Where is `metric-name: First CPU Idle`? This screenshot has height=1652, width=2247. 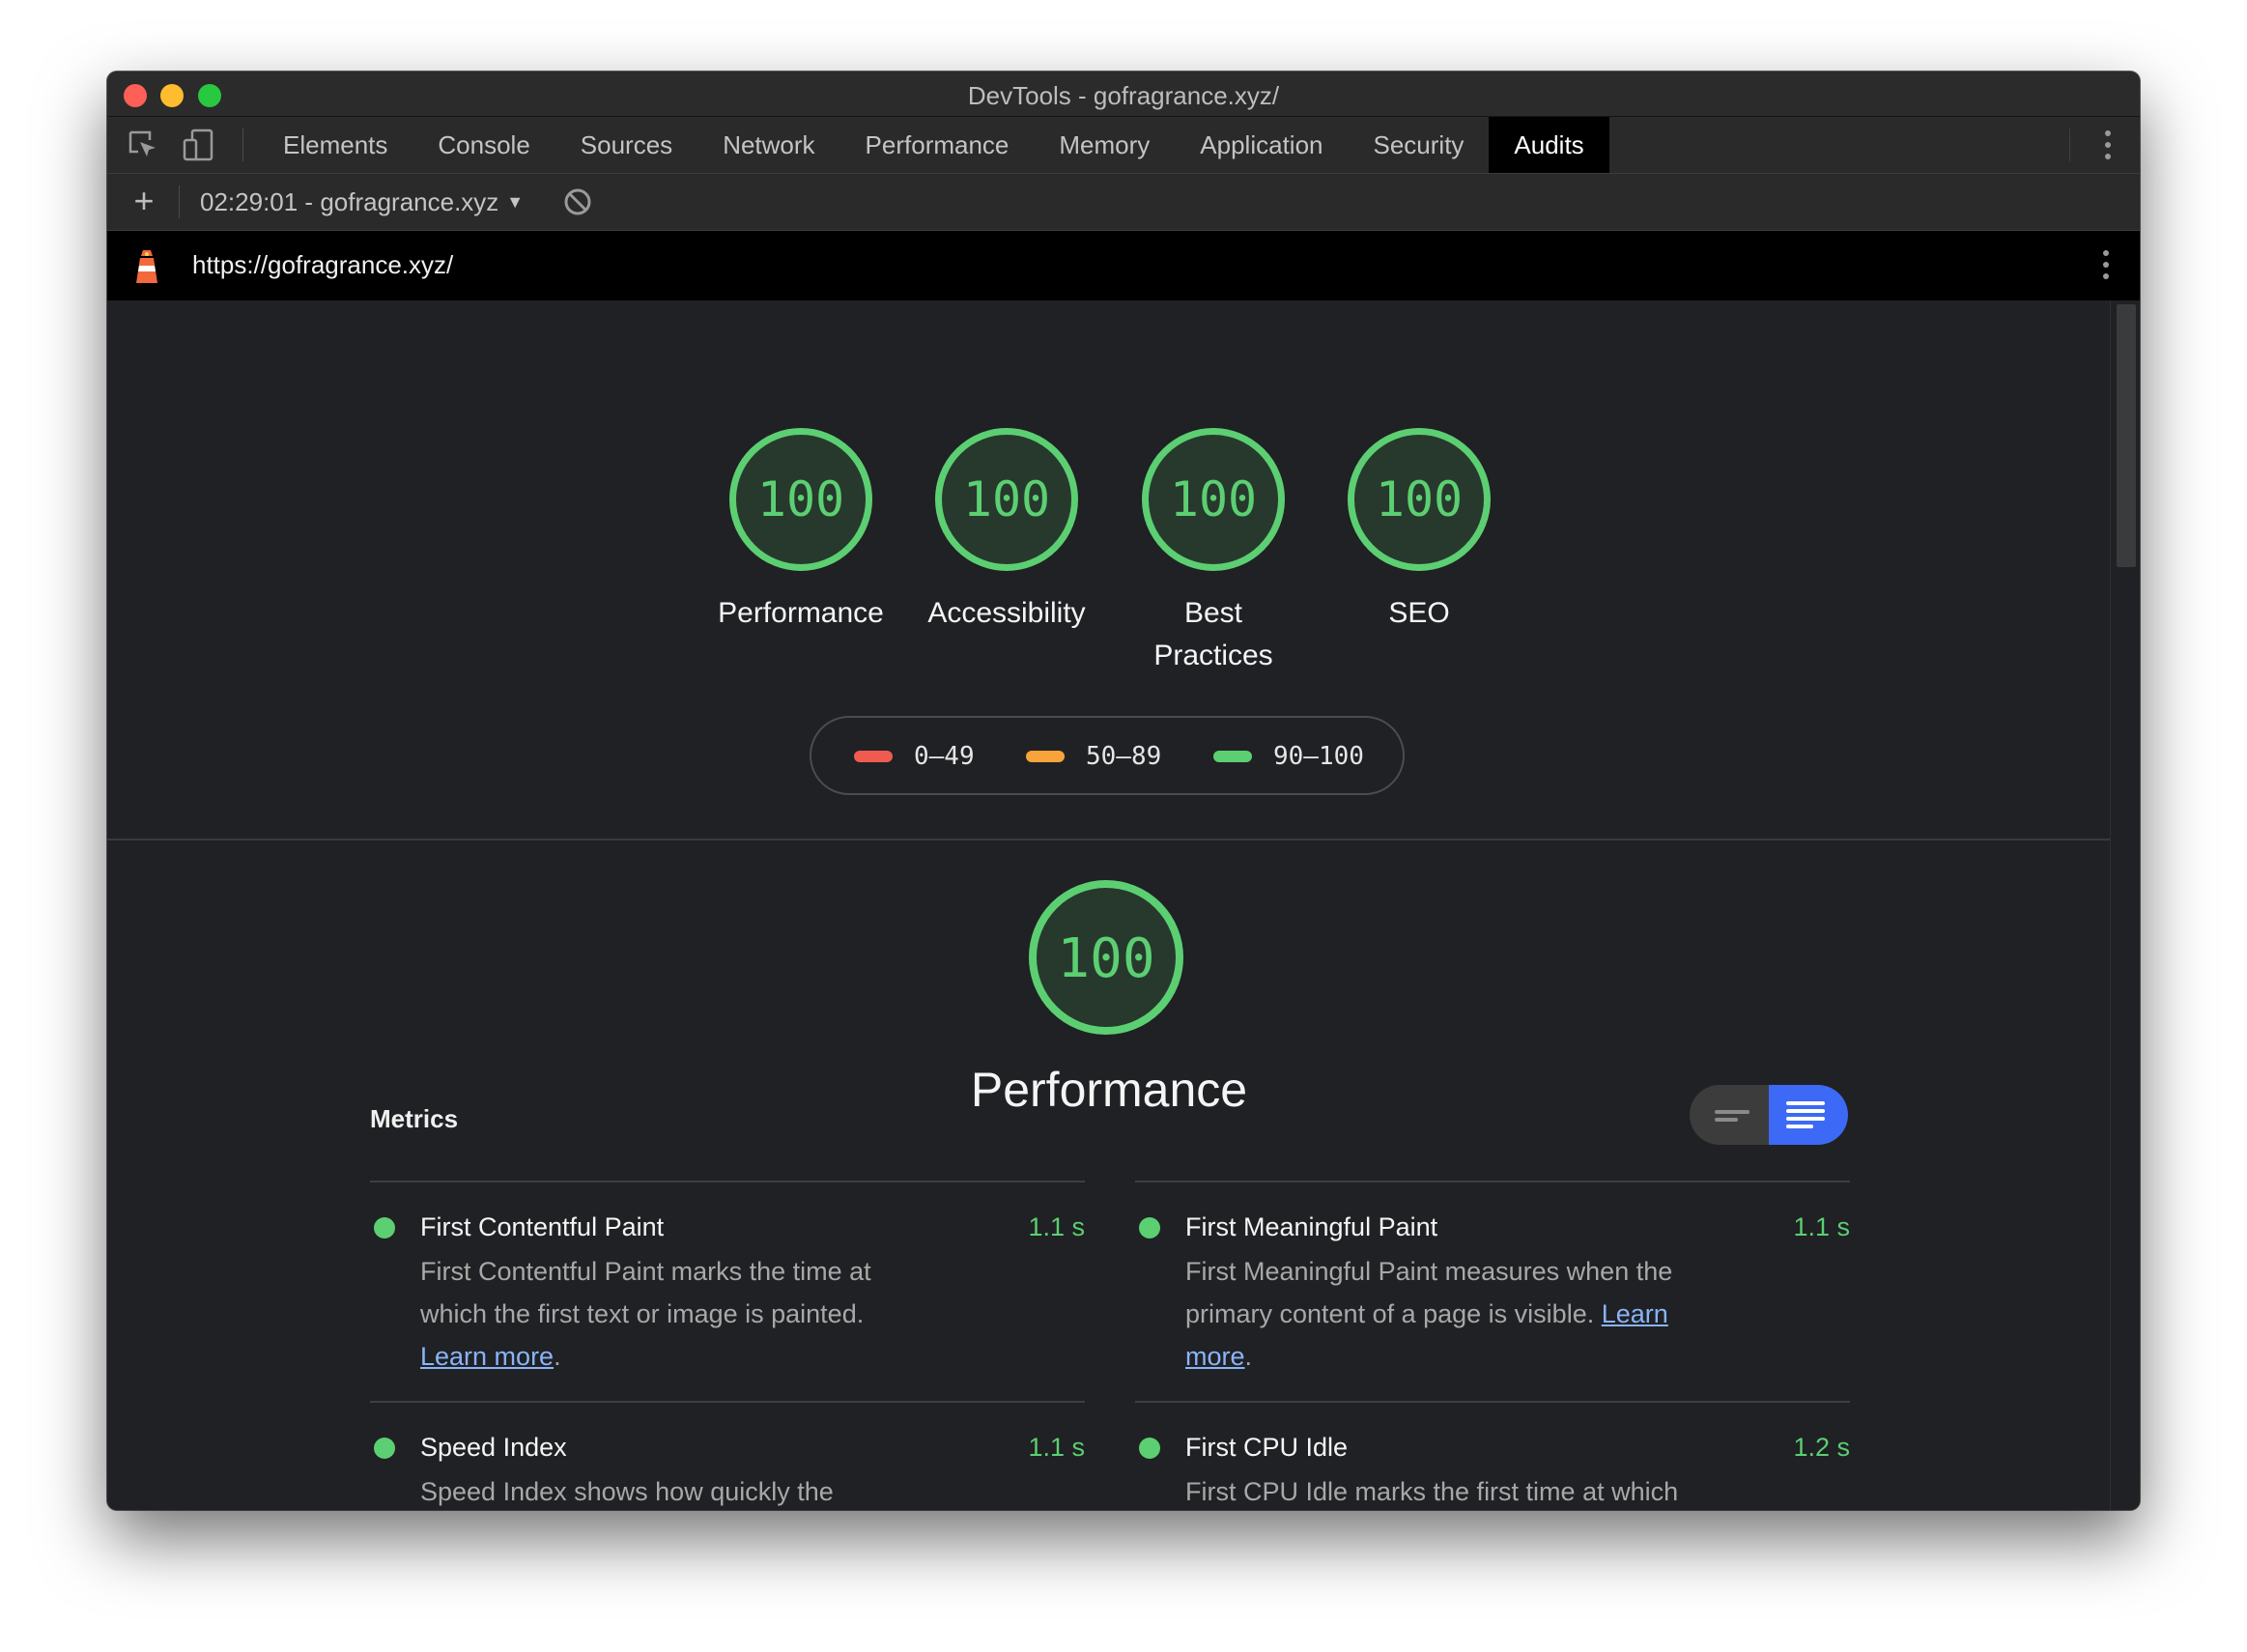
metric-name: First CPU Idle is located at coordinates (1267, 1447).